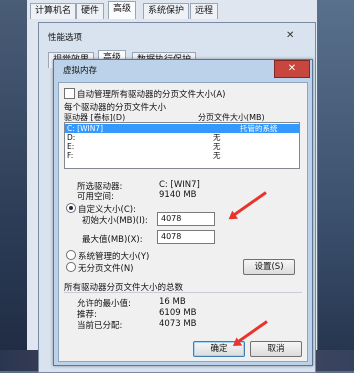  Describe the element at coordinates (95, 197) in the screenshot. I see `free-space-label: 可用空间:` at that location.